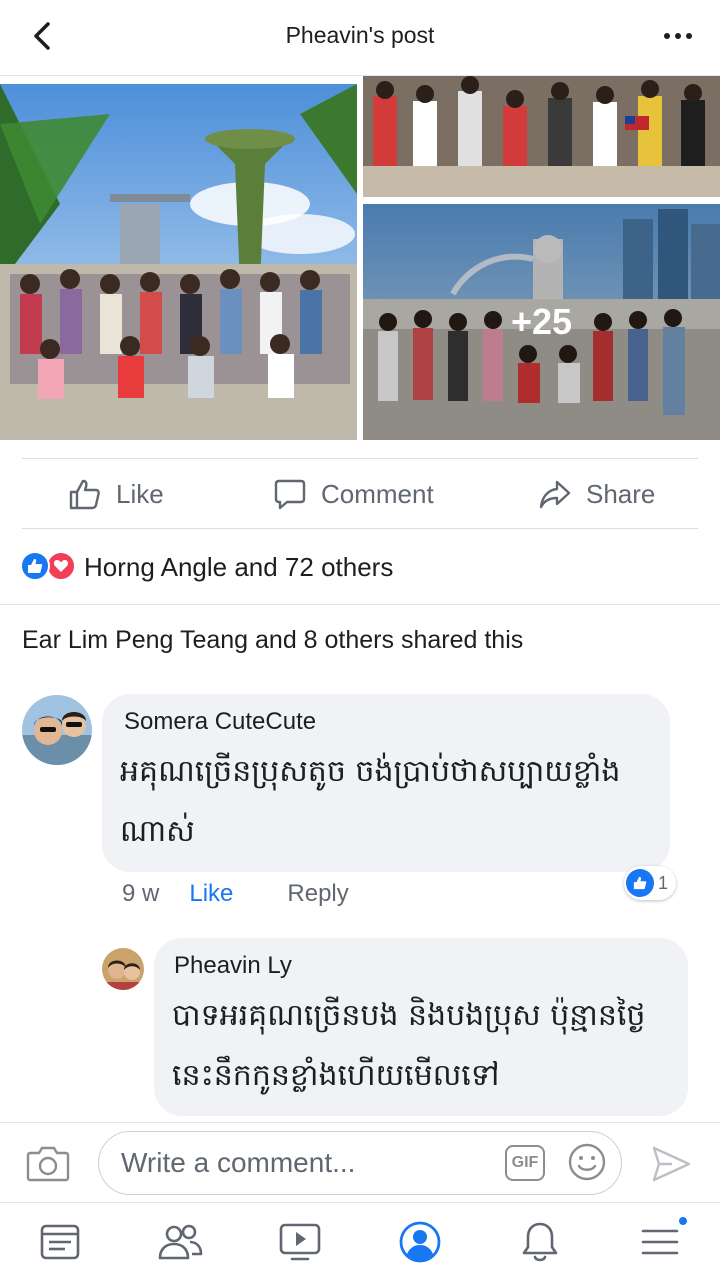  What do you see at coordinates (290, 494) in the screenshot?
I see `comment-icon` at bounding box center [290, 494].